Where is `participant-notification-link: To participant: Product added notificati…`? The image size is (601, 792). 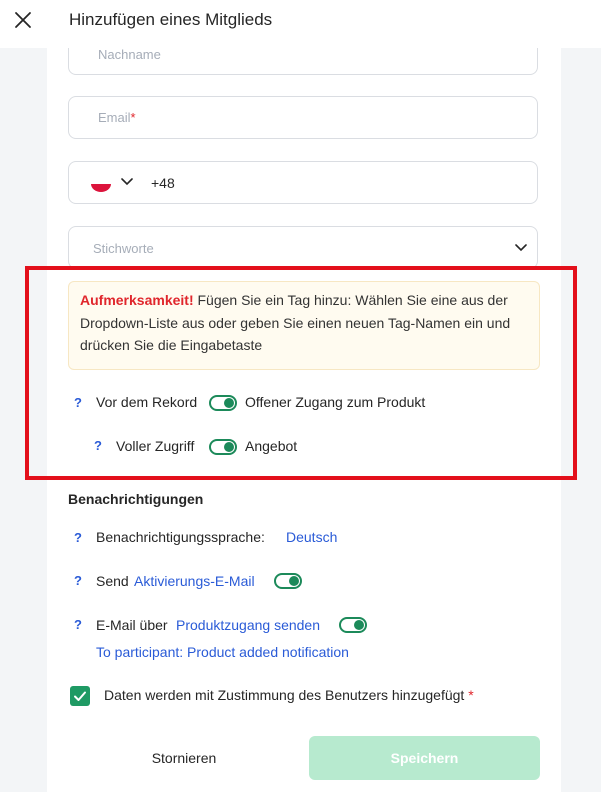 participant-notification-link: To participant: Product added notificati… is located at coordinates (222, 652).